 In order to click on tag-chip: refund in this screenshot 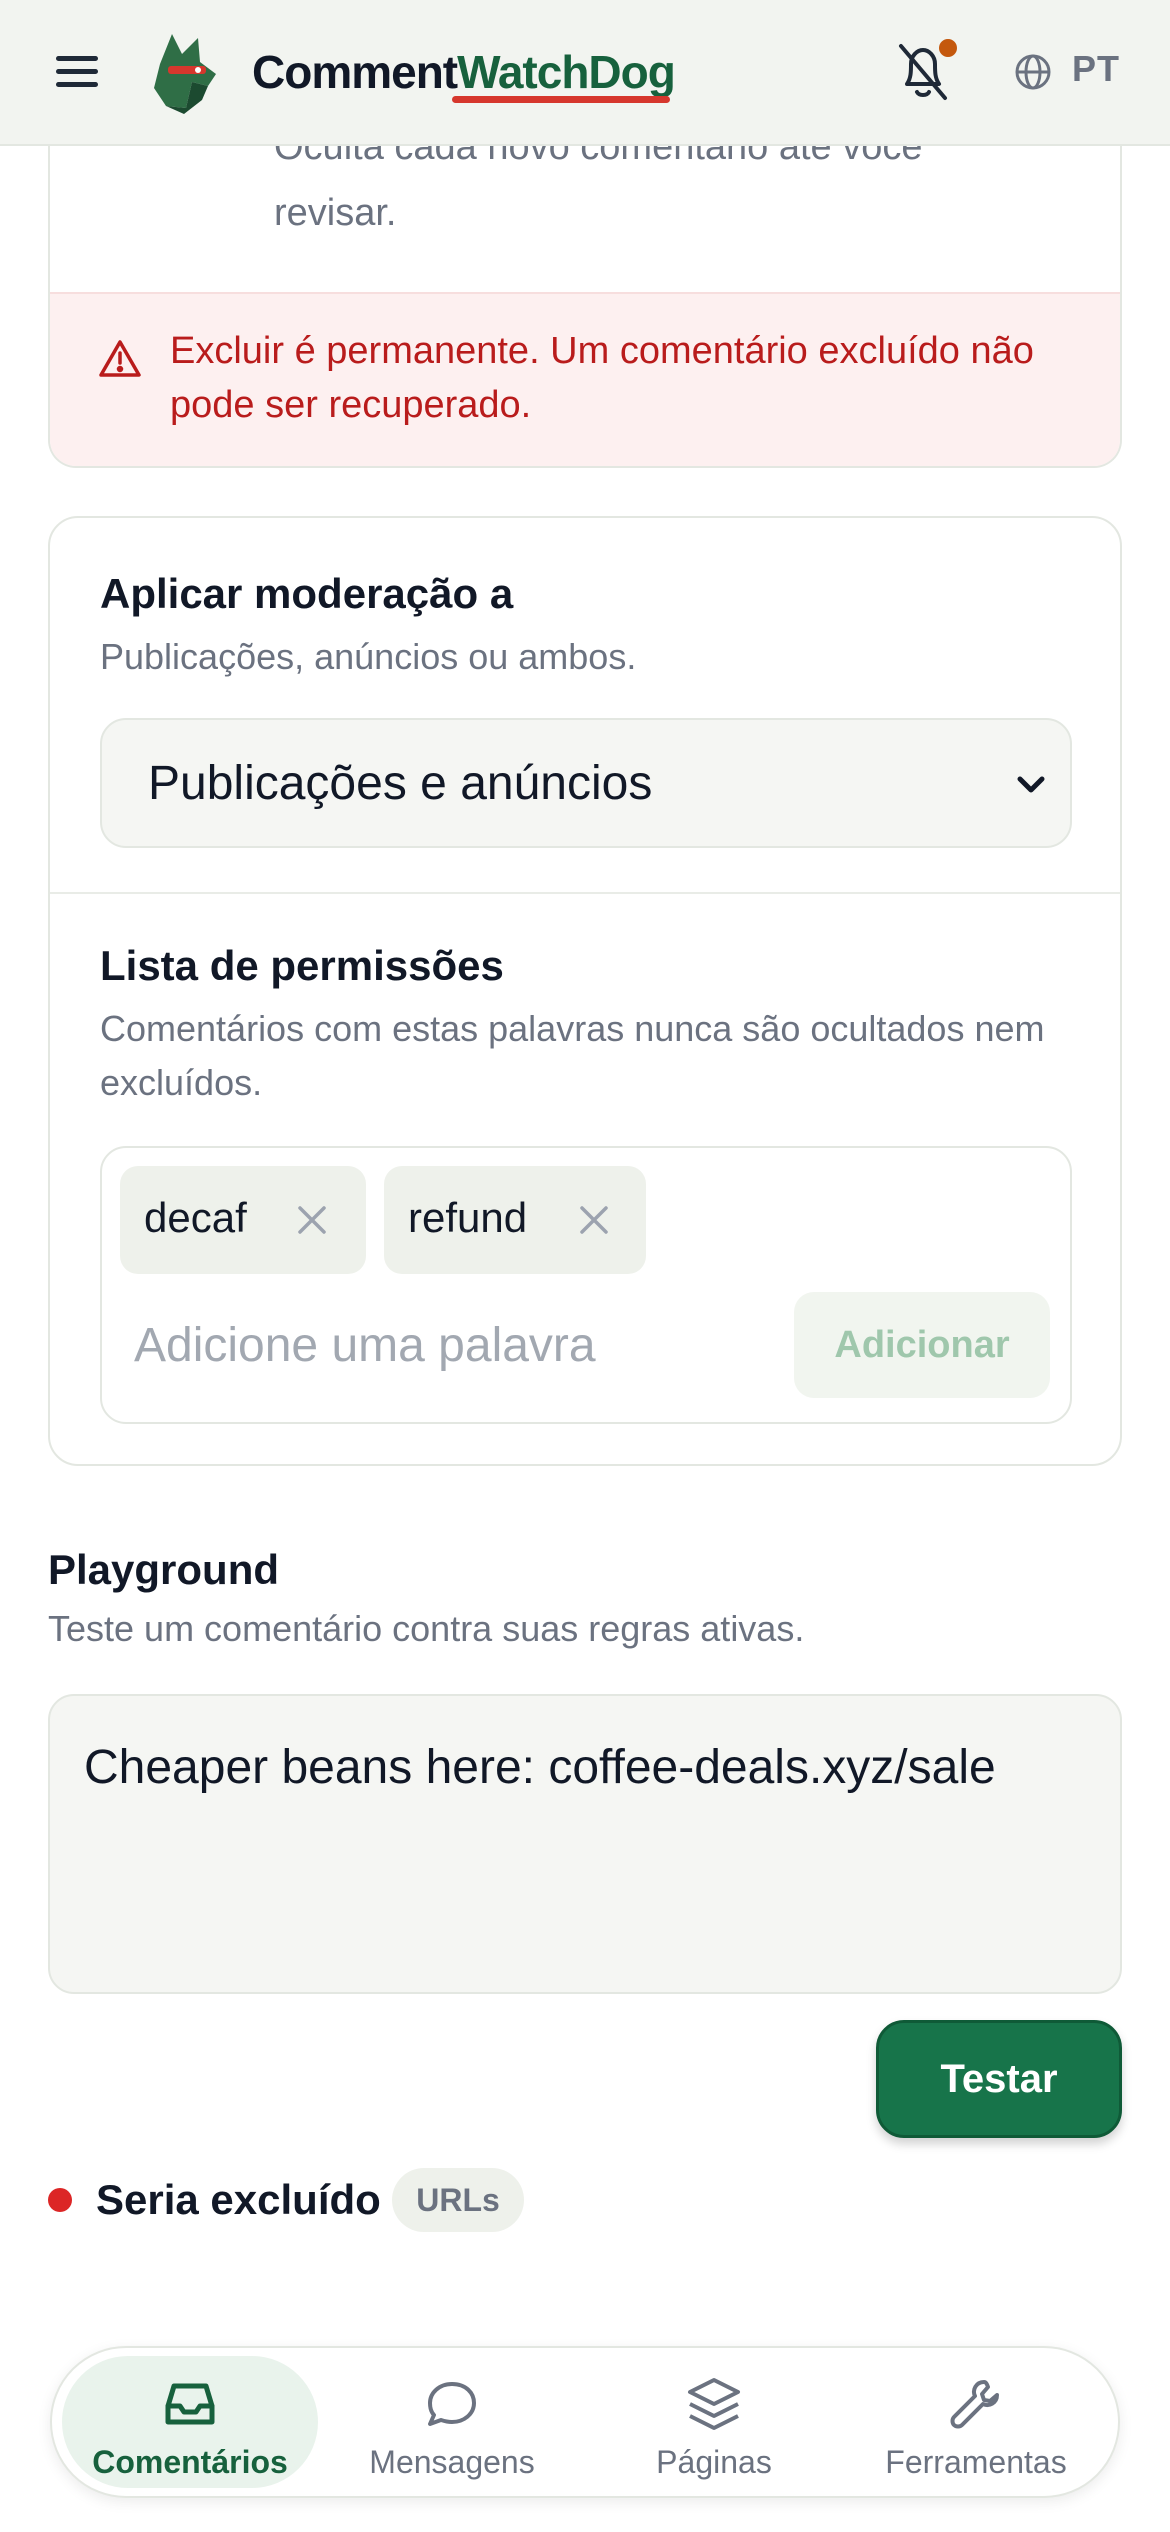, I will do `click(515, 1220)`.